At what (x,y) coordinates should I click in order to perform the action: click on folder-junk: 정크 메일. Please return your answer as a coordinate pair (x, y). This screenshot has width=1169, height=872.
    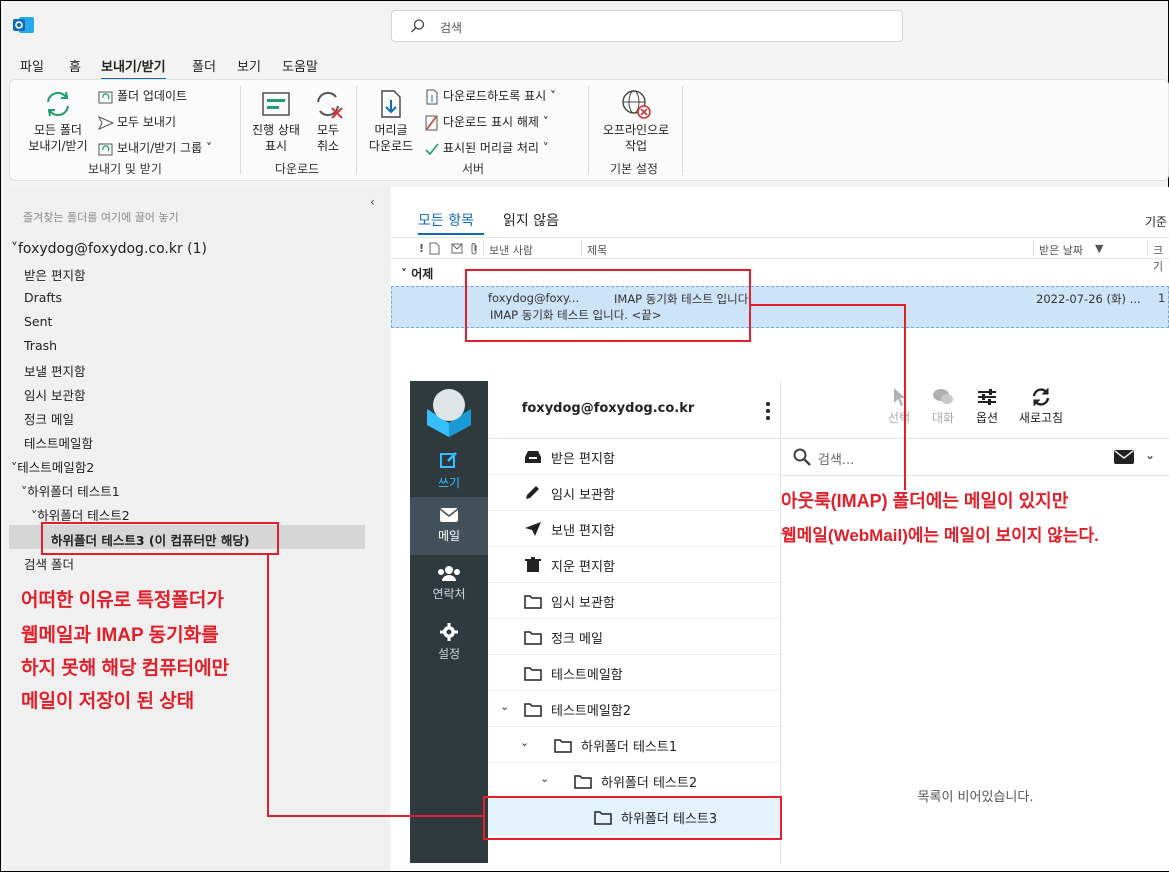
    Looking at the image, I should click on (49, 418).